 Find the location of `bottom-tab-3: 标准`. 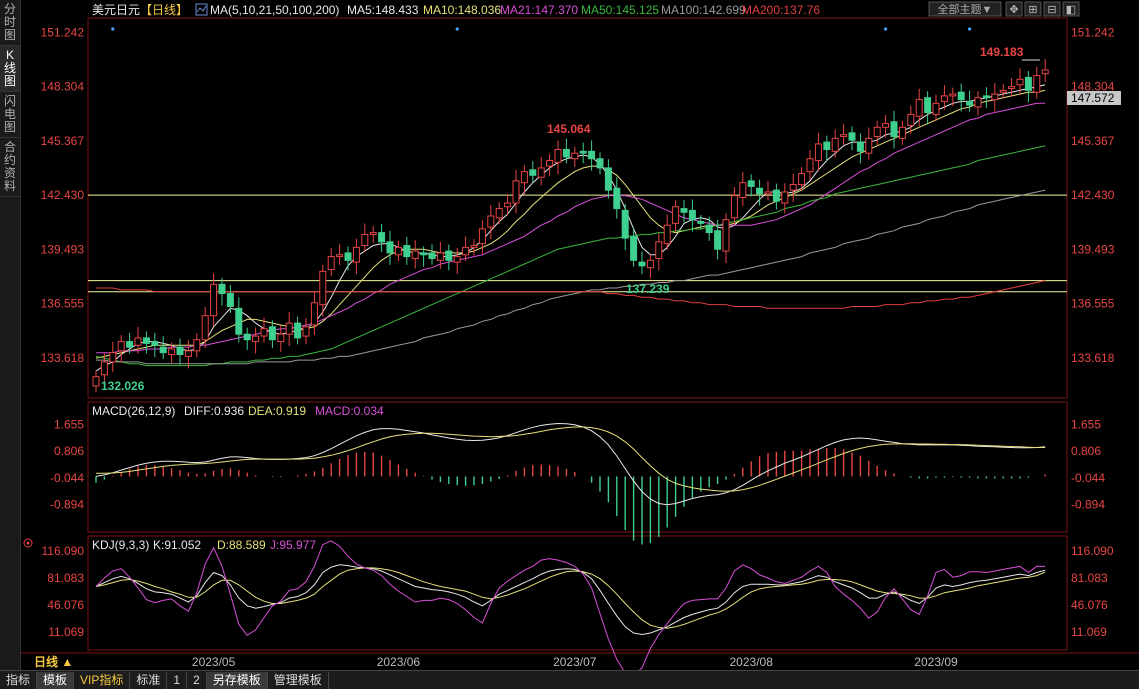

bottom-tab-3: 标准 is located at coordinates (149, 680).